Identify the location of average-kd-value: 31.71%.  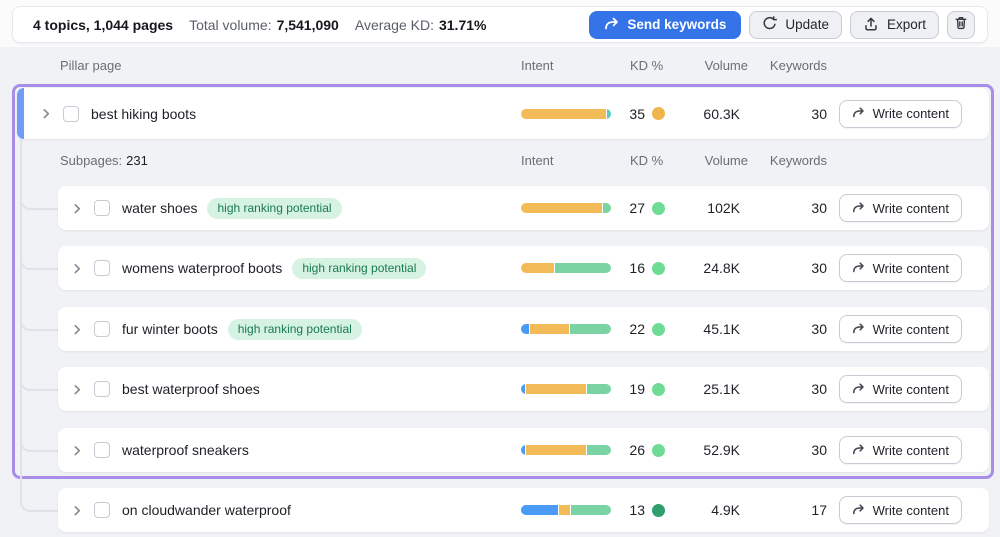
(462, 24).